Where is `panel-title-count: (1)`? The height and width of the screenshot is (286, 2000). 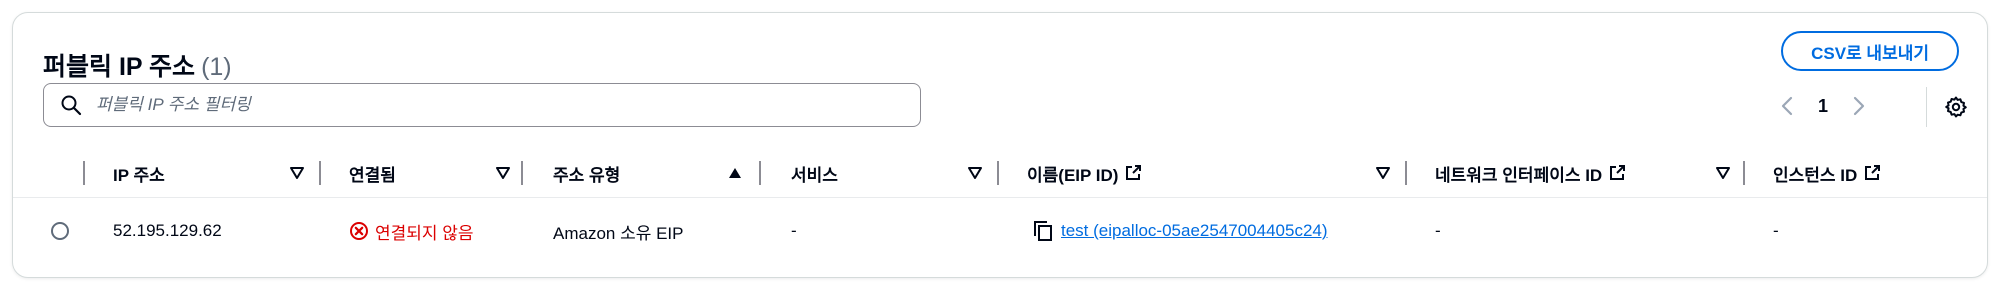 panel-title-count: (1) is located at coordinates (216, 67).